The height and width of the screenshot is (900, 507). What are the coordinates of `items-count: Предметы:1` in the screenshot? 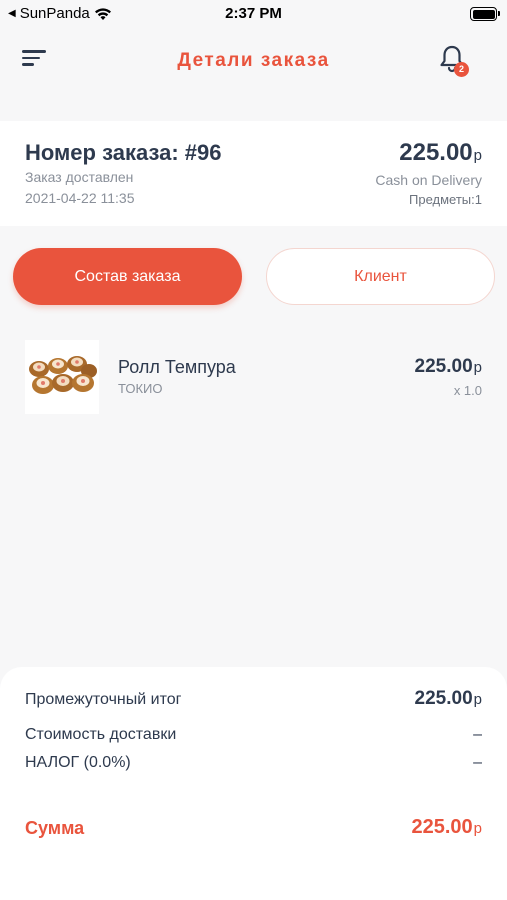 It's located at (445, 199).